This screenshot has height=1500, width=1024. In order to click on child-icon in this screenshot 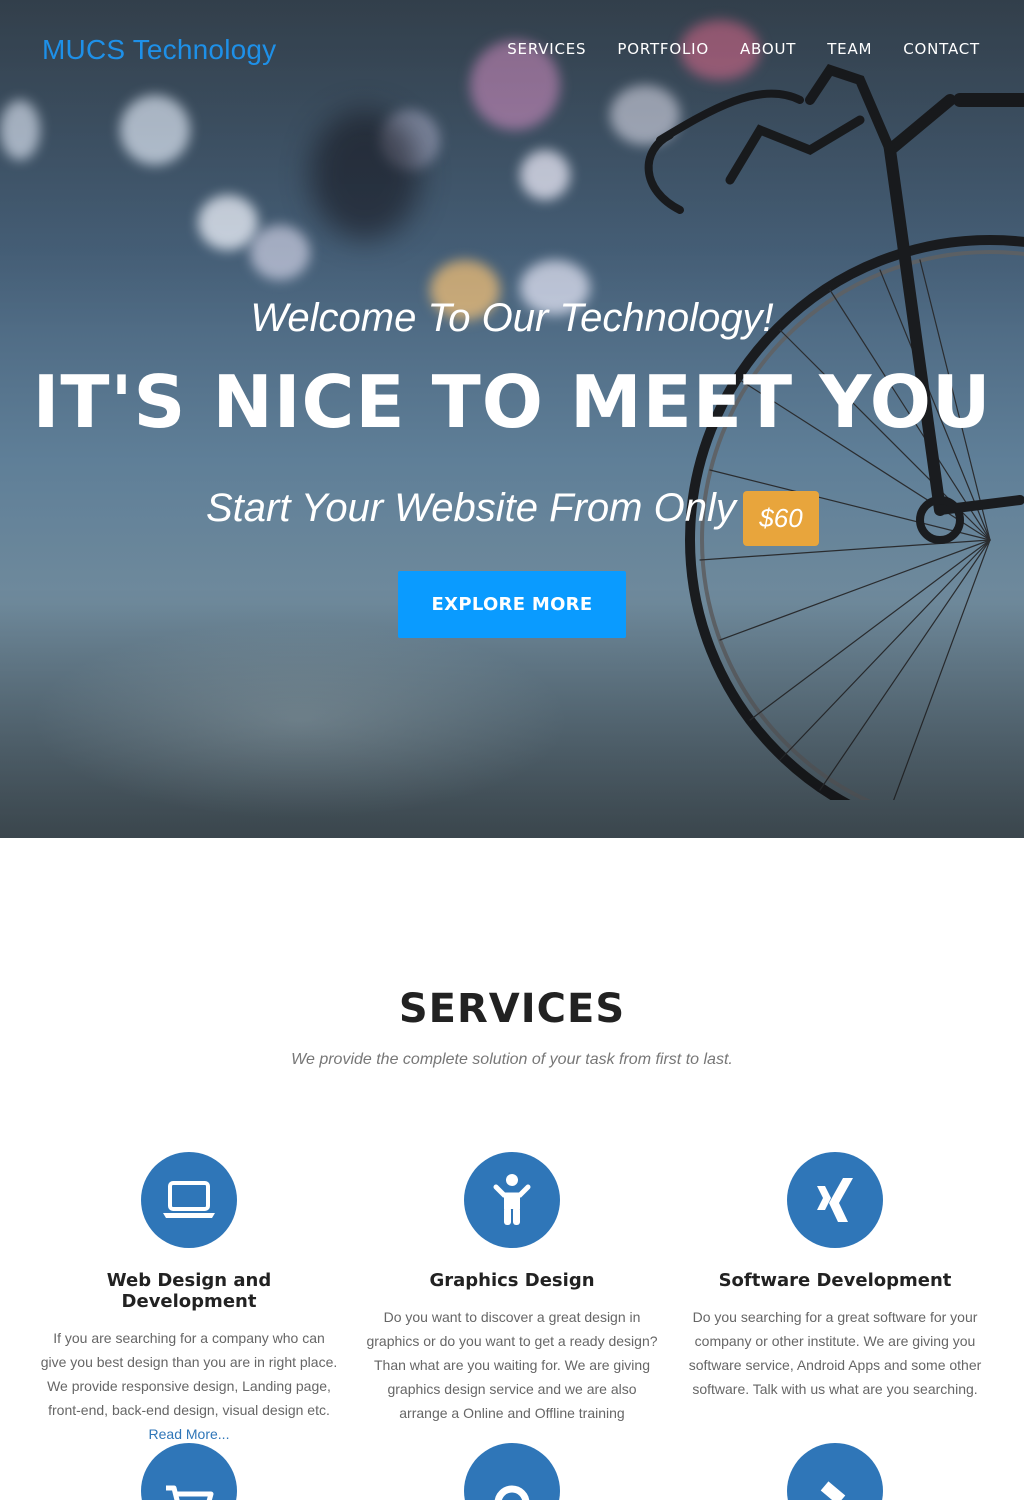, I will do `click(512, 1199)`.